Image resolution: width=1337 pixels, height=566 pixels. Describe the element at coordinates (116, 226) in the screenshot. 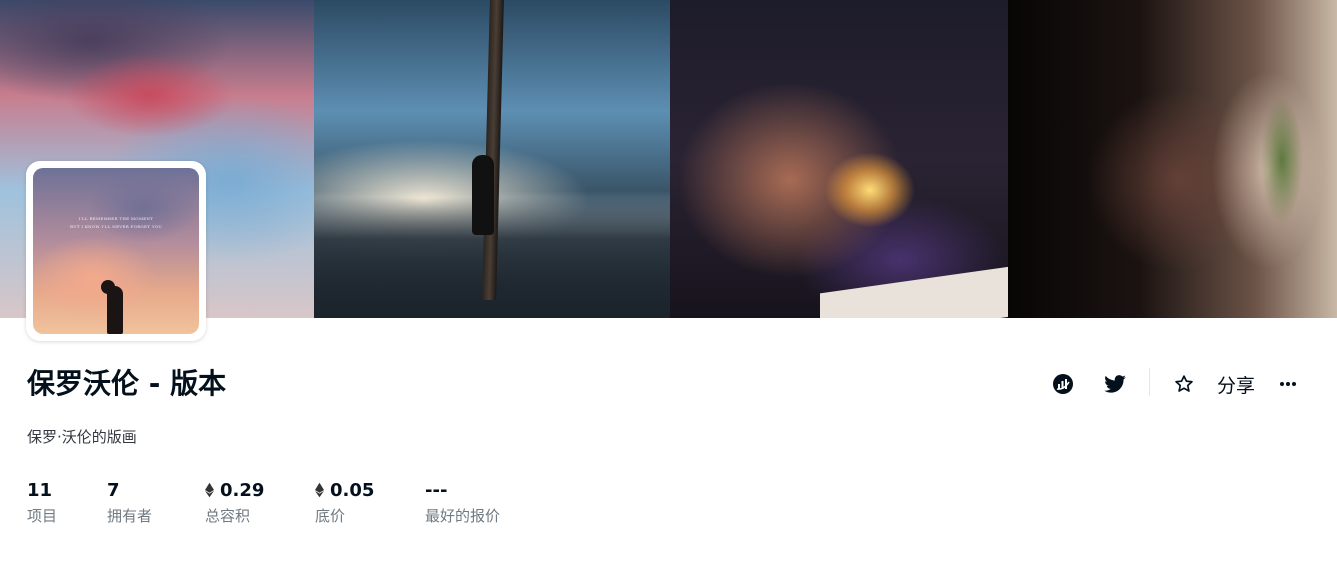

I see `avatar-text-line-2: BUT I KNOW I'LL NEVER FORGET YOU` at that location.